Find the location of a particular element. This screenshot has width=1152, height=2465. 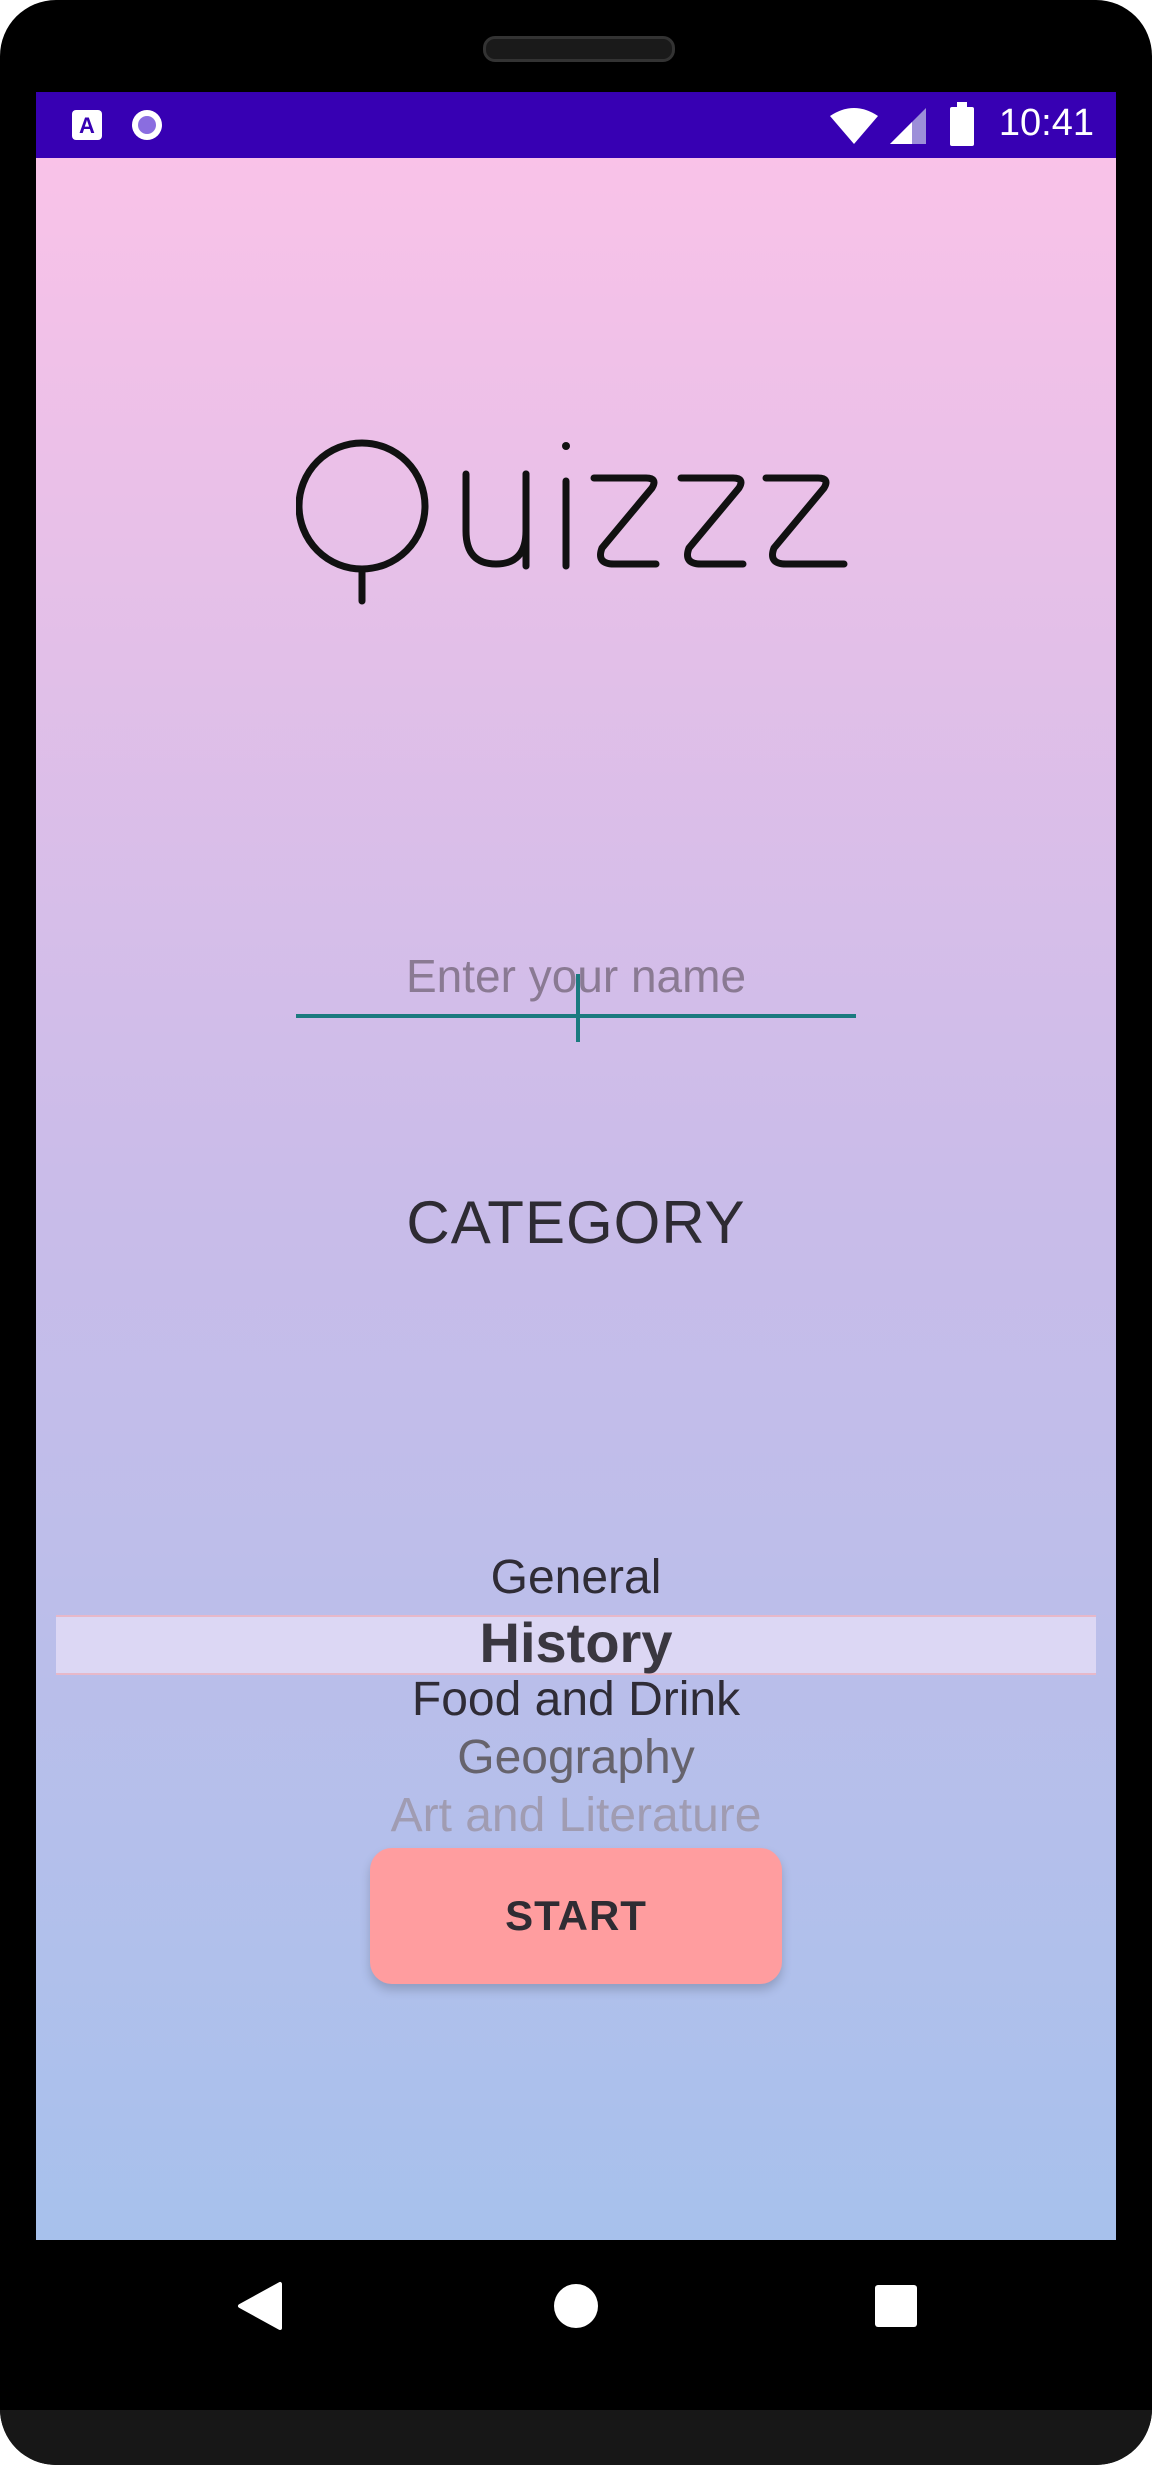

picker-item-geography: Geography is located at coordinates (576, 1757).